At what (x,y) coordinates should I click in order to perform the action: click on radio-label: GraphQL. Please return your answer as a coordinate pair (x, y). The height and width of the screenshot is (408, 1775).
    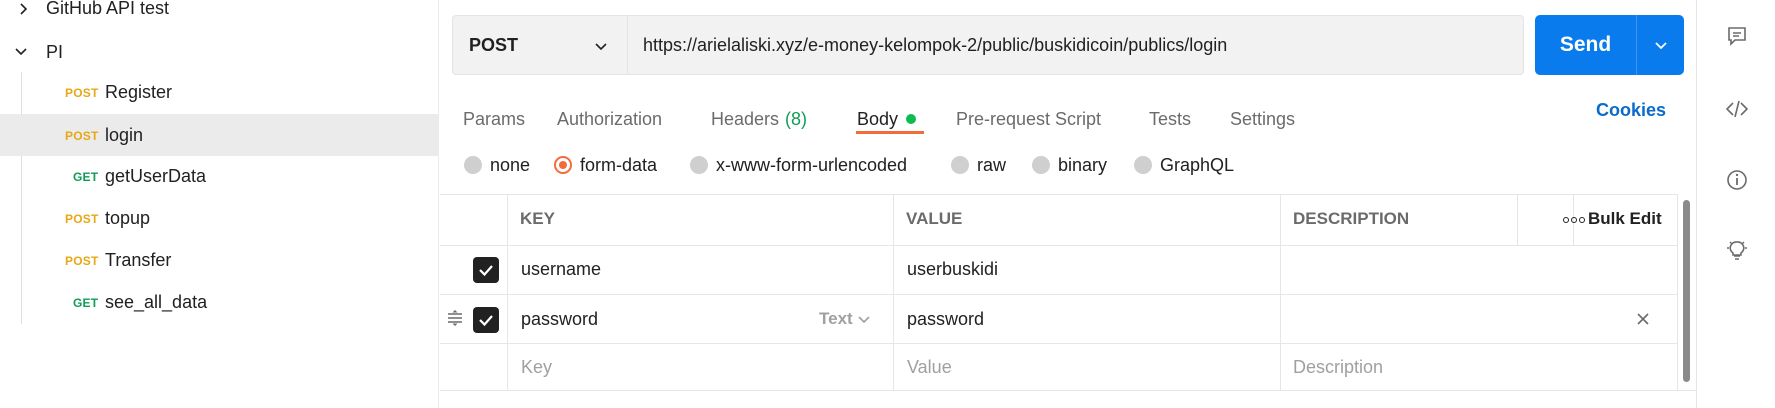
    Looking at the image, I should click on (1197, 164).